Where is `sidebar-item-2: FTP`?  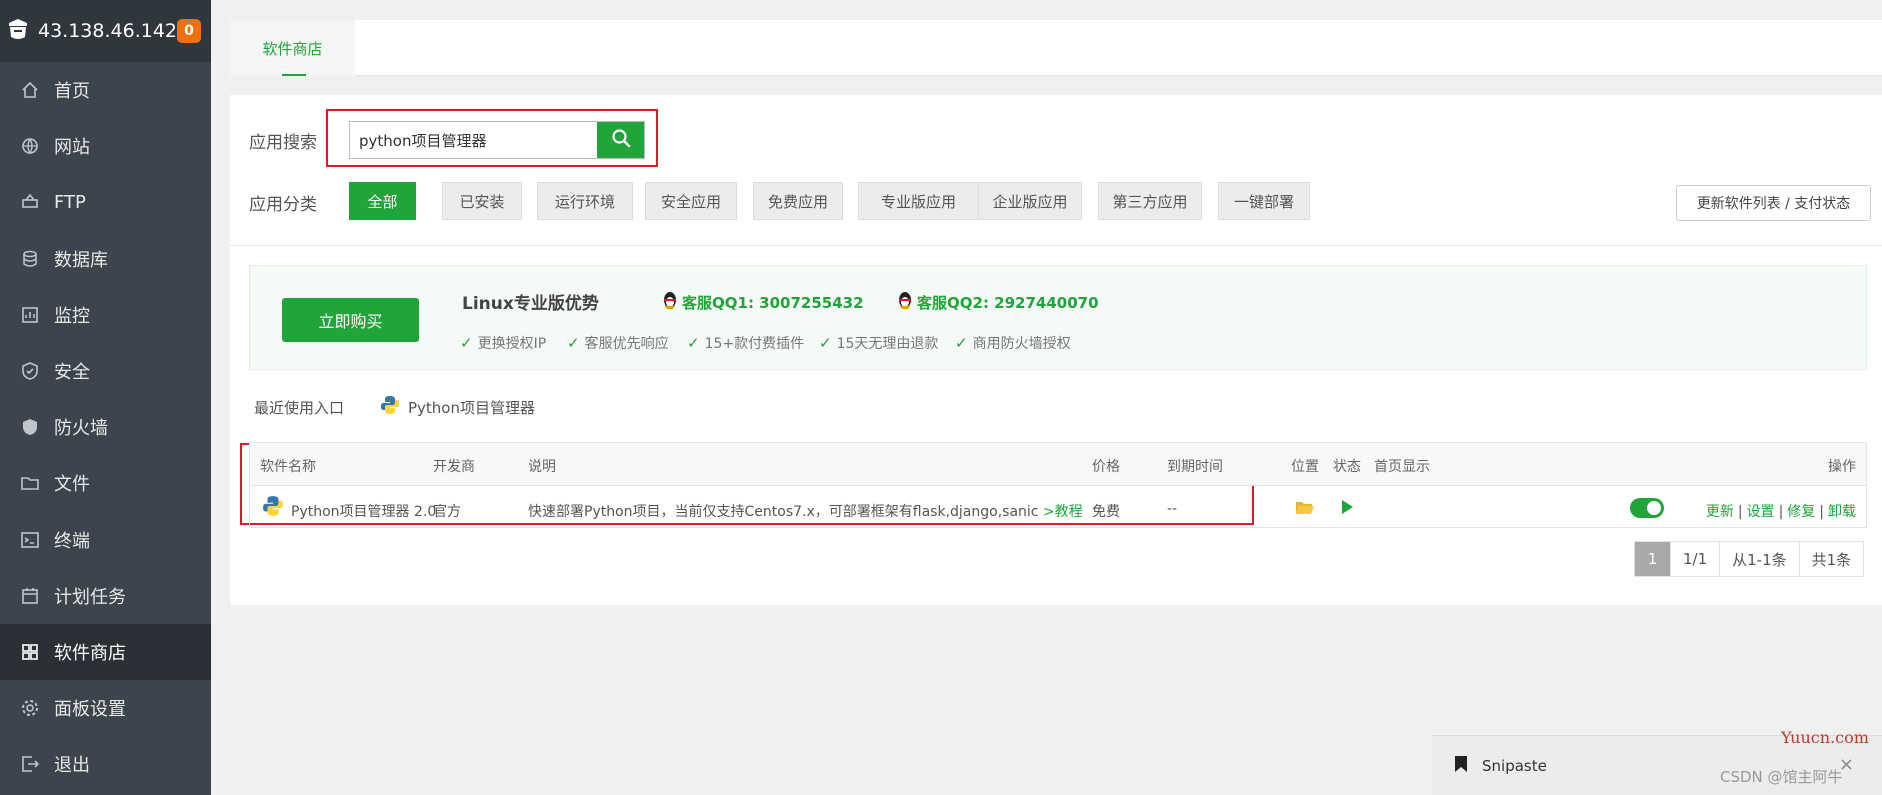 sidebar-item-2: FTP is located at coordinates (105, 202).